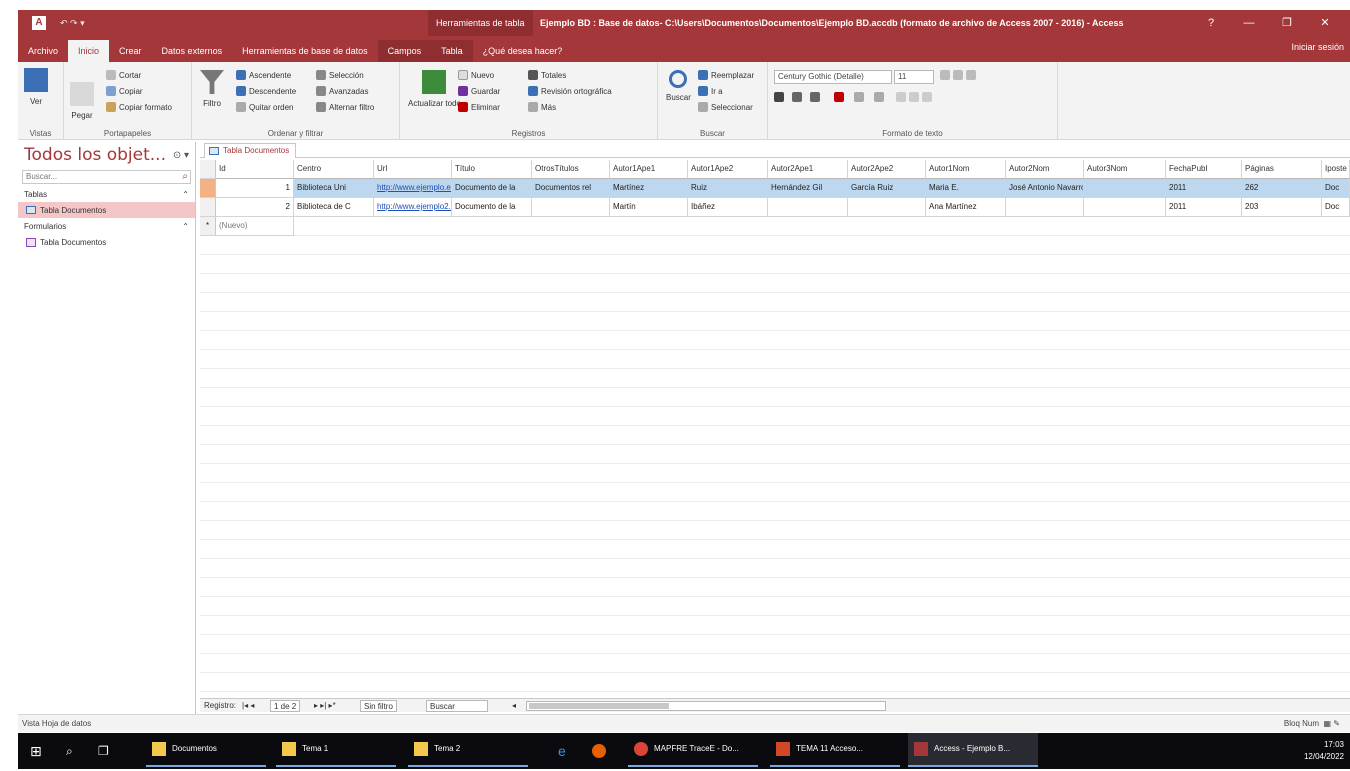  What do you see at coordinates (649, 169) in the screenshot?
I see `col-header-autor1ape1: Autor1Ape1` at bounding box center [649, 169].